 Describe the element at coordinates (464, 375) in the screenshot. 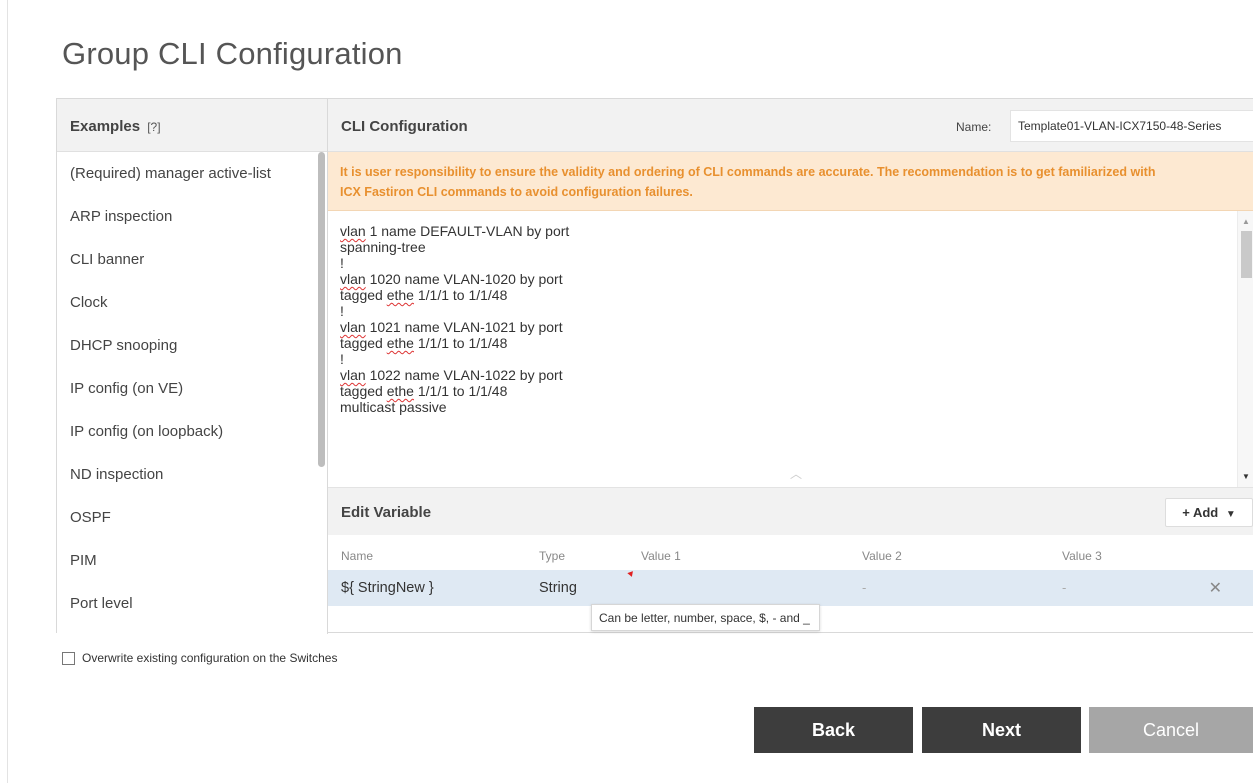

I see `cli-text: 1022 name VLAN-1022 by port` at that location.